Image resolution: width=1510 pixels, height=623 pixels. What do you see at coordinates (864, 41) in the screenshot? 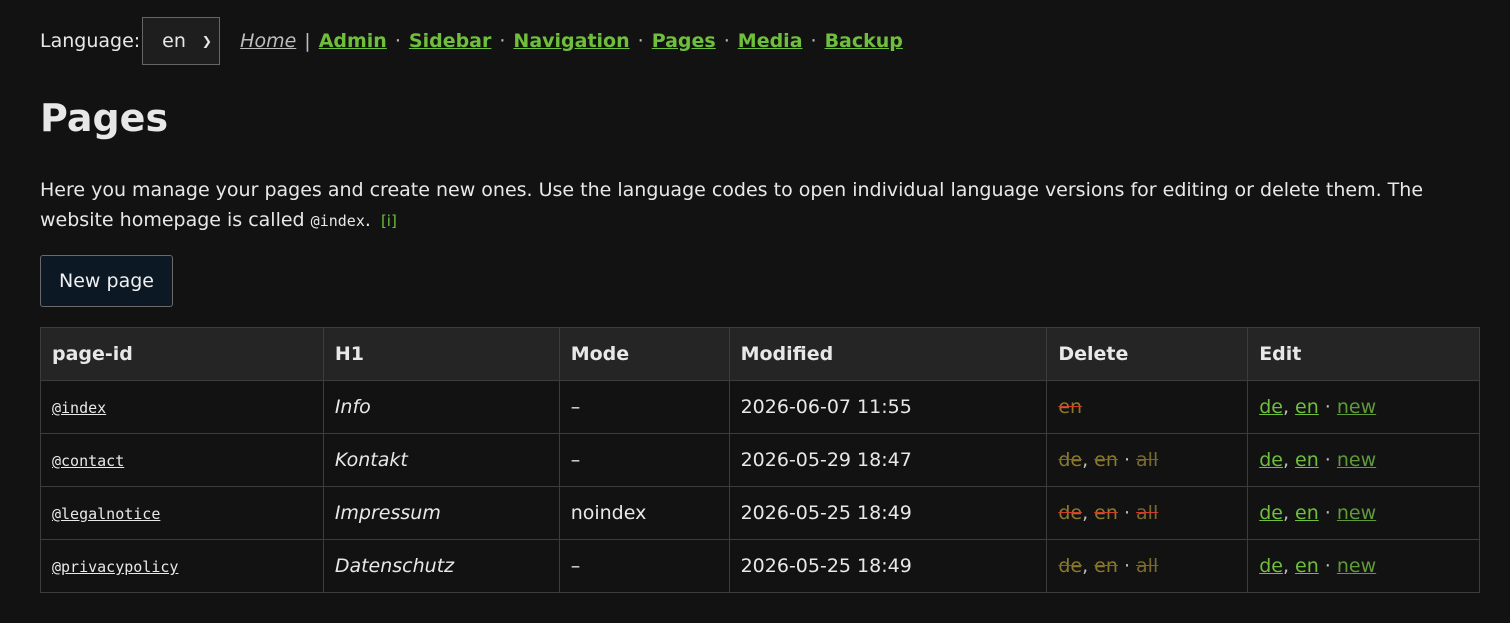
I see `nav-backup-link: Backup` at bounding box center [864, 41].